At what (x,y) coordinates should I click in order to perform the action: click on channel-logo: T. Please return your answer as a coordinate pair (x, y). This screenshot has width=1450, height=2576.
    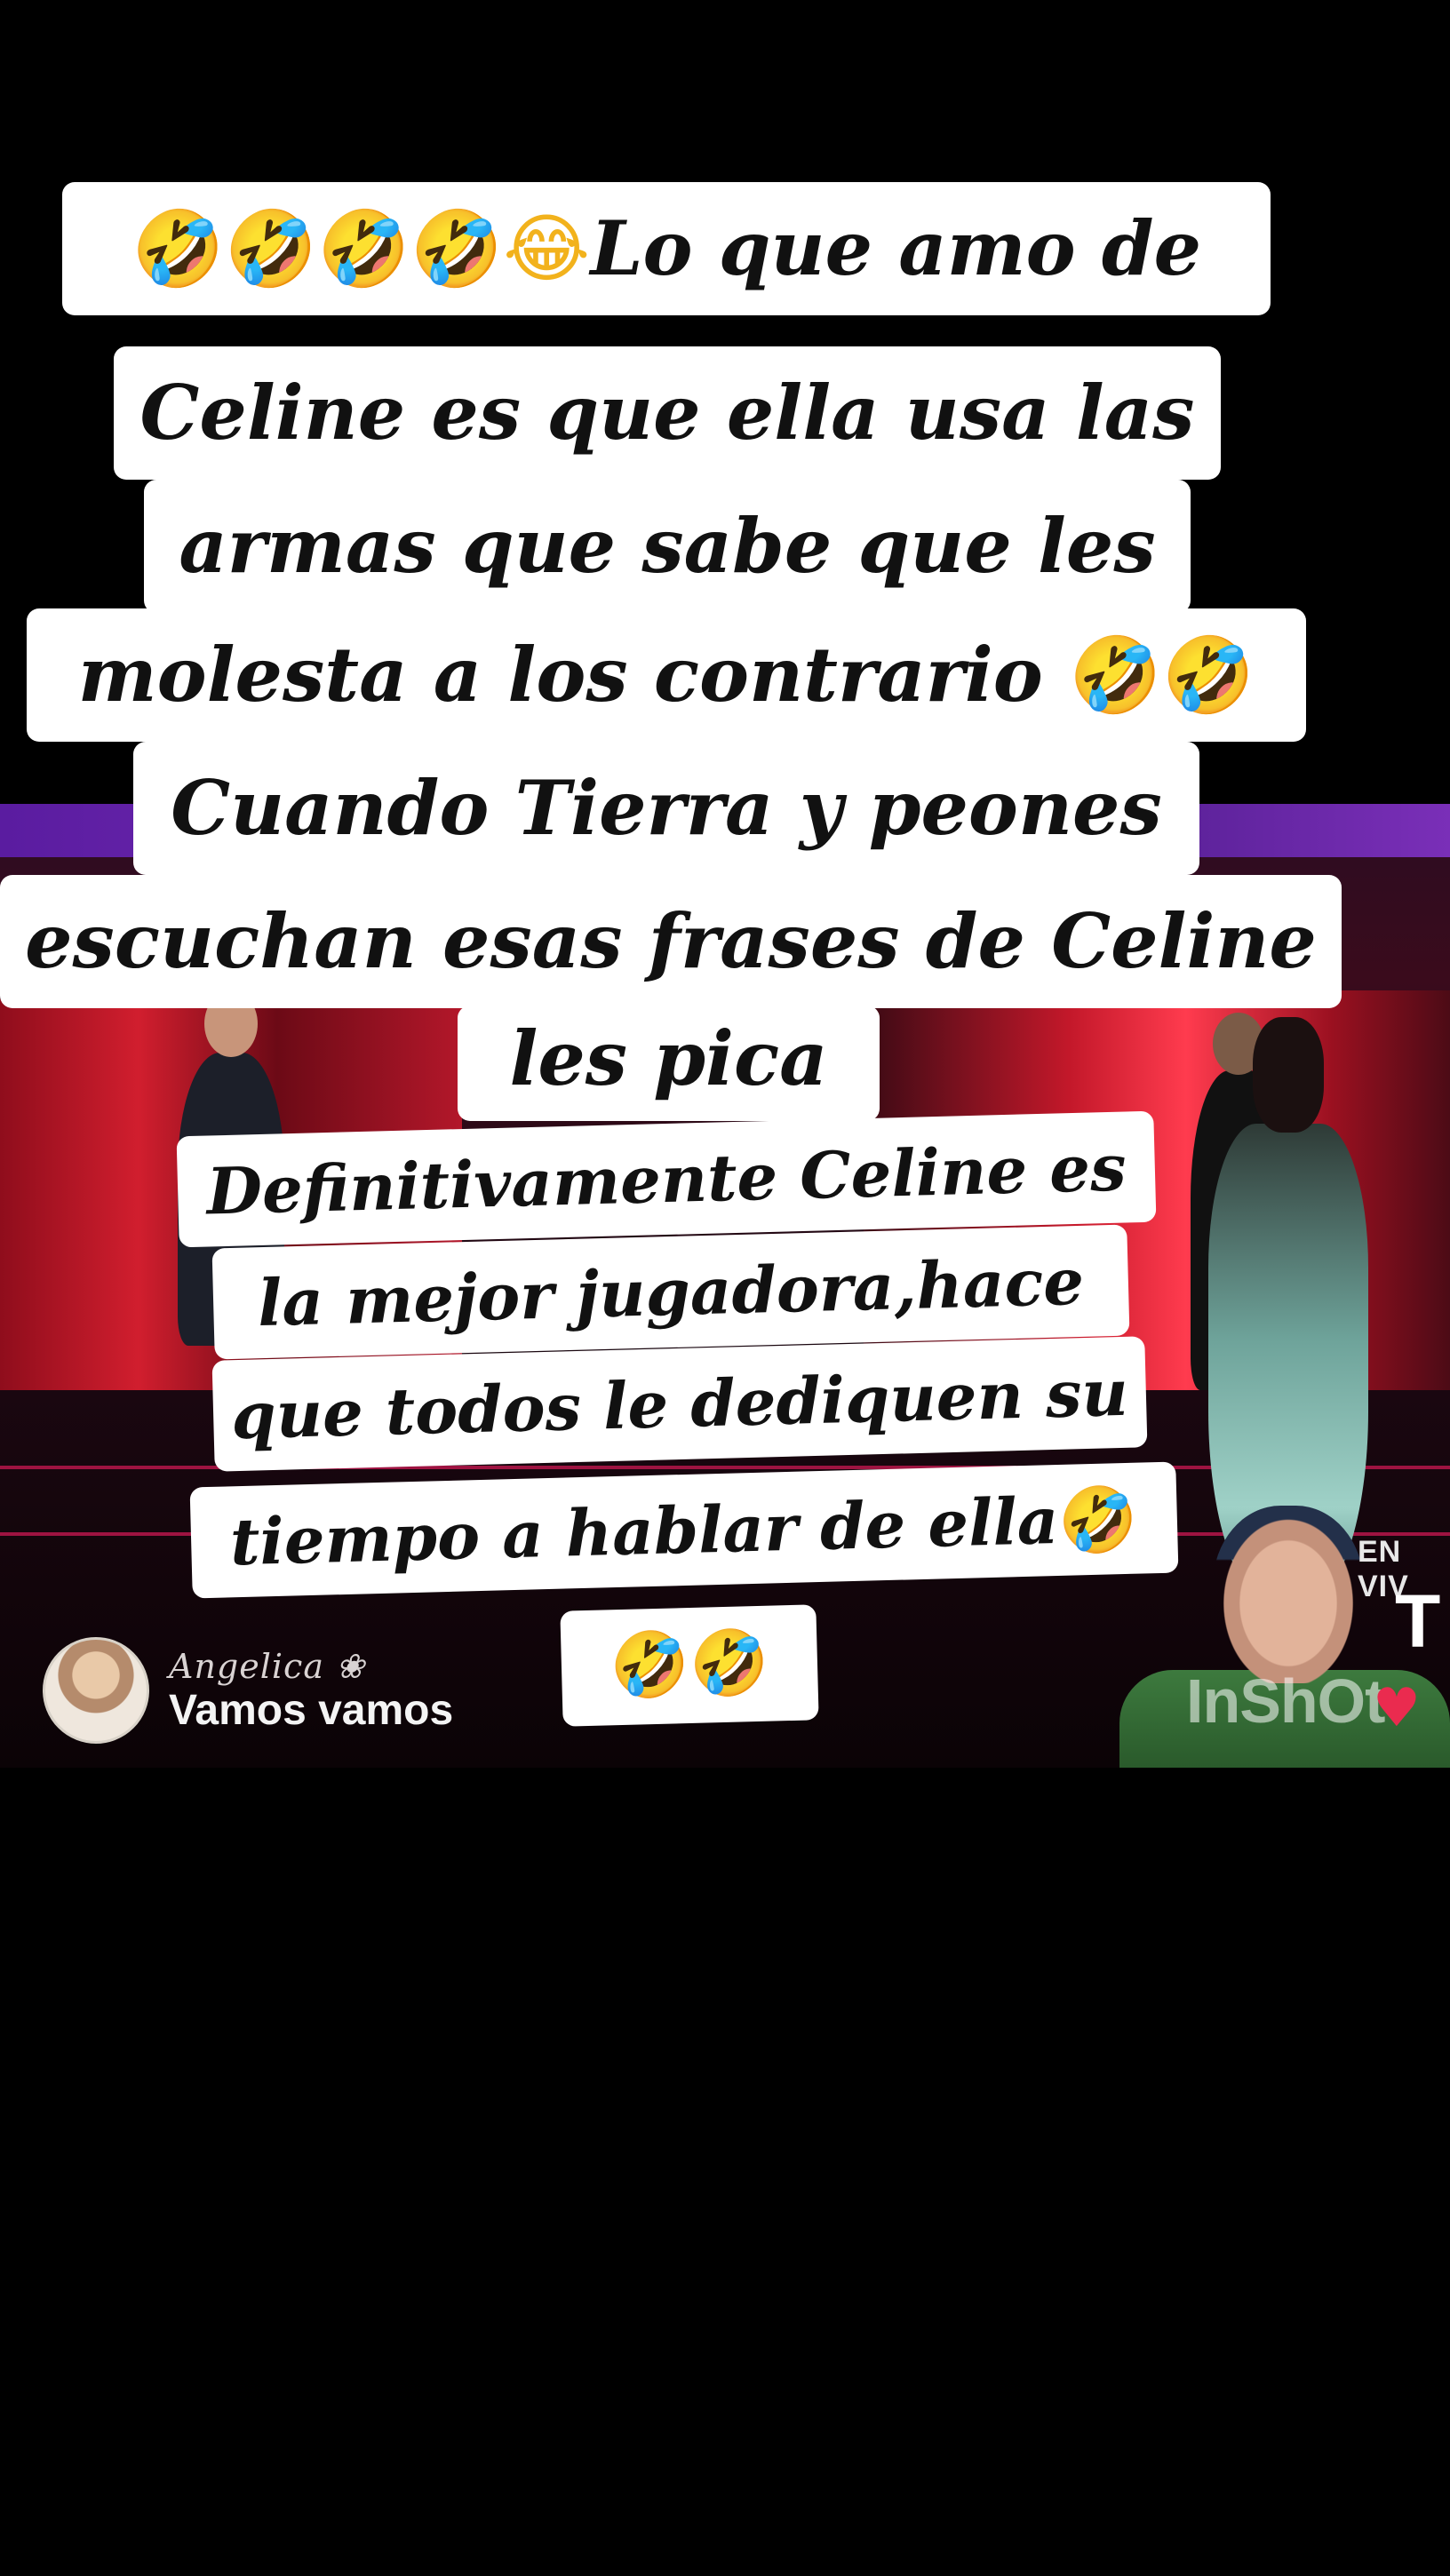
    Looking at the image, I should click on (1418, 1621).